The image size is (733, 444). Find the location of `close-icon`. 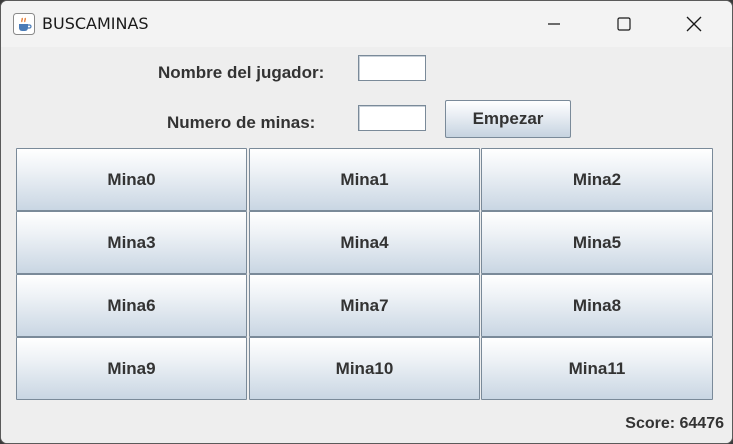

close-icon is located at coordinates (694, 24).